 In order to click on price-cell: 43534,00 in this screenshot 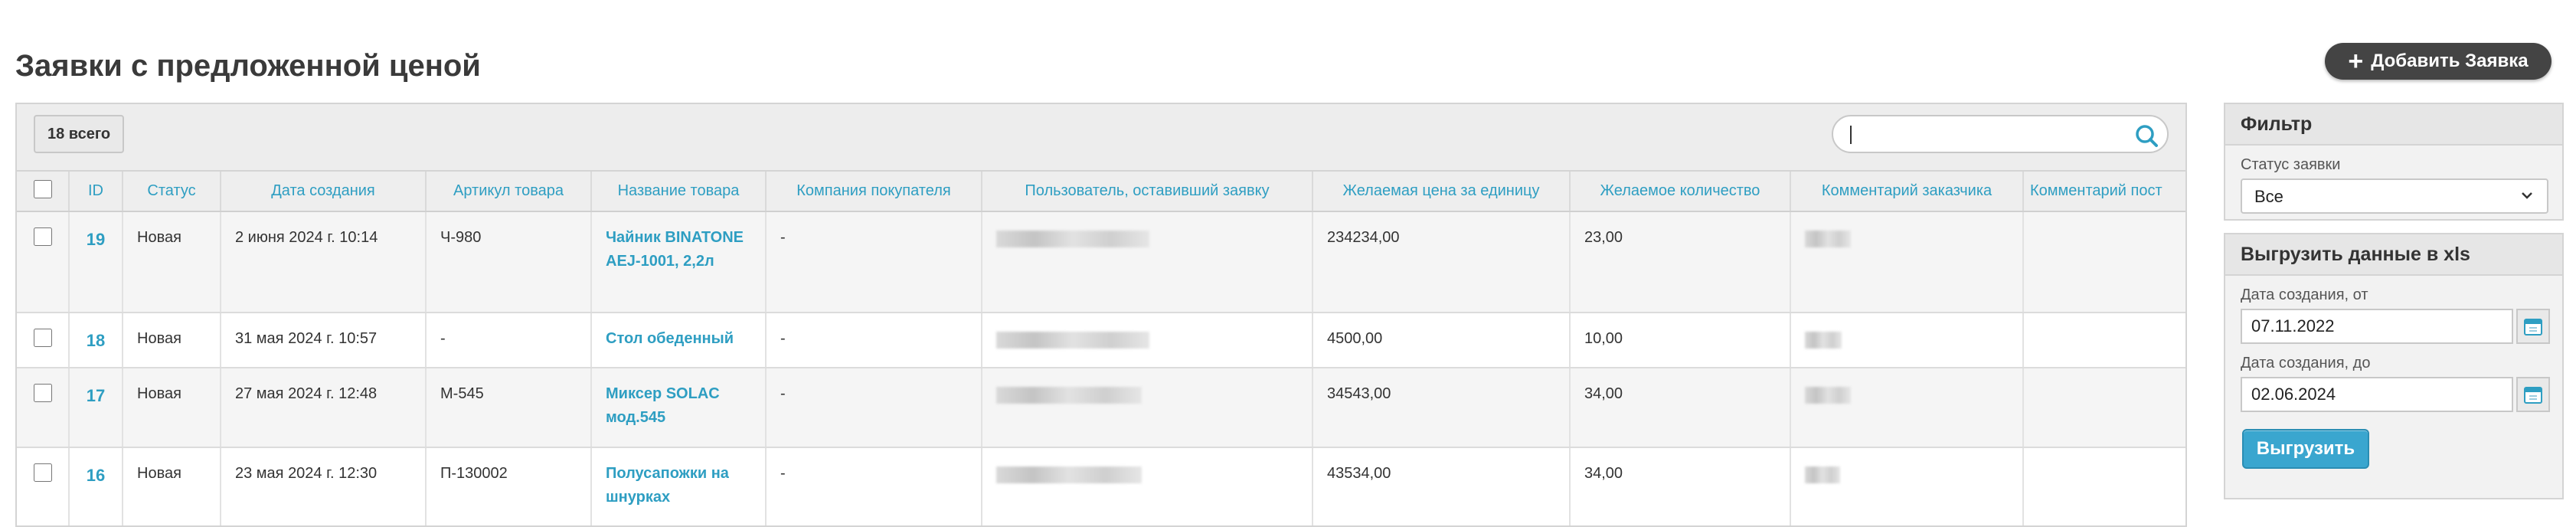, I will do `click(1442, 486)`.